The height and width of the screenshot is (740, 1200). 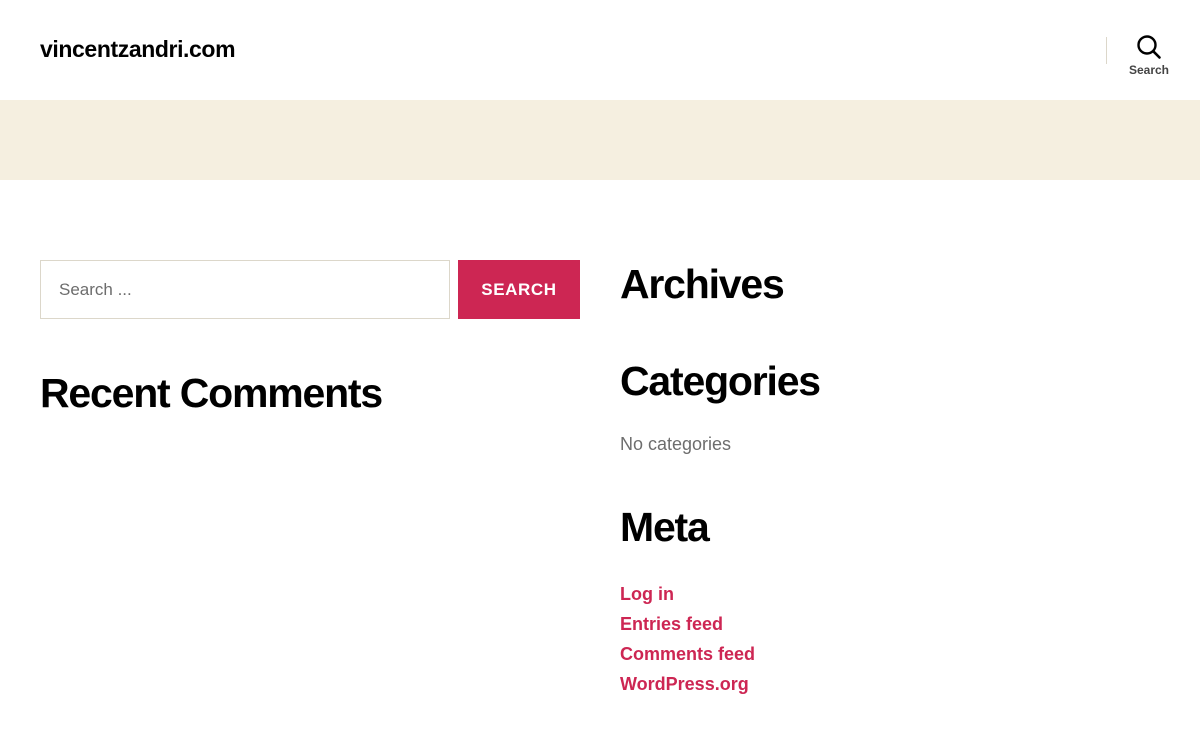 What do you see at coordinates (519, 289) in the screenshot?
I see `search-submit-button: SEARCH` at bounding box center [519, 289].